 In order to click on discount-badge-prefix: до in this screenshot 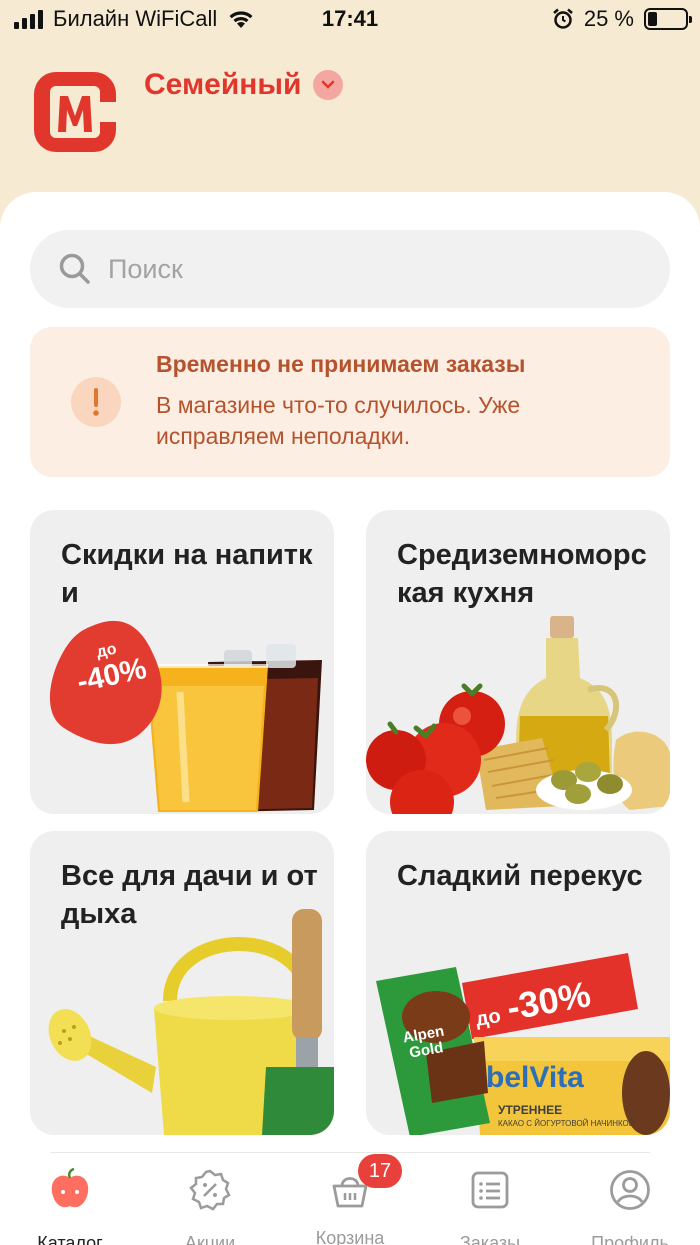, I will do `click(488, 1017)`.